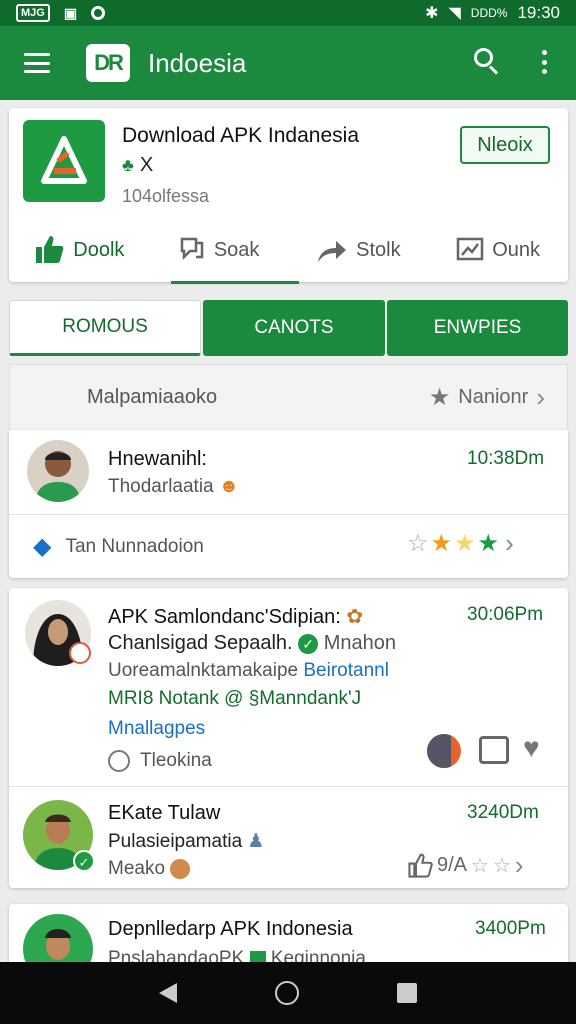 The width and height of the screenshot is (576, 1024). What do you see at coordinates (288, 397) in the screenshot?
I see `section-header: Malpamiaaoko ★ Nanionr ›` at bounding box center [288, 397].